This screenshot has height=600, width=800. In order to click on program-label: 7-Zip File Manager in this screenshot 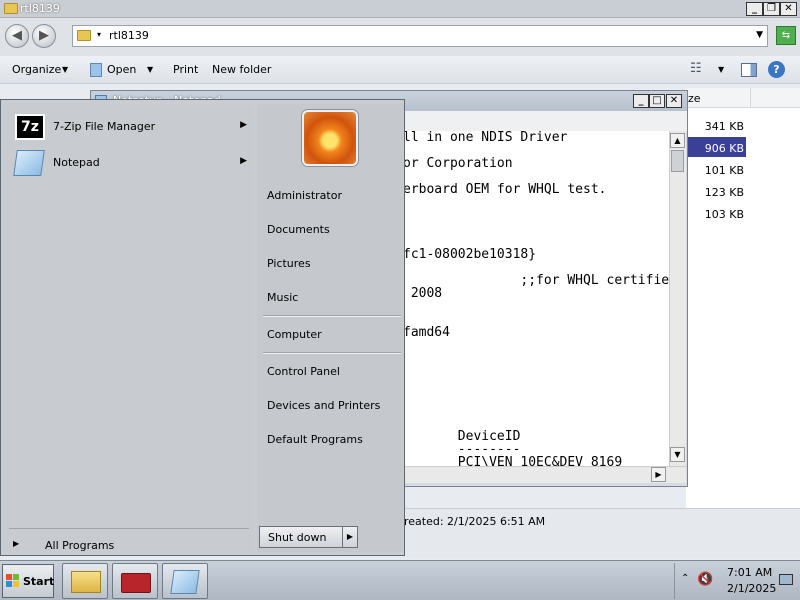, I will do `click(104, 126)`.